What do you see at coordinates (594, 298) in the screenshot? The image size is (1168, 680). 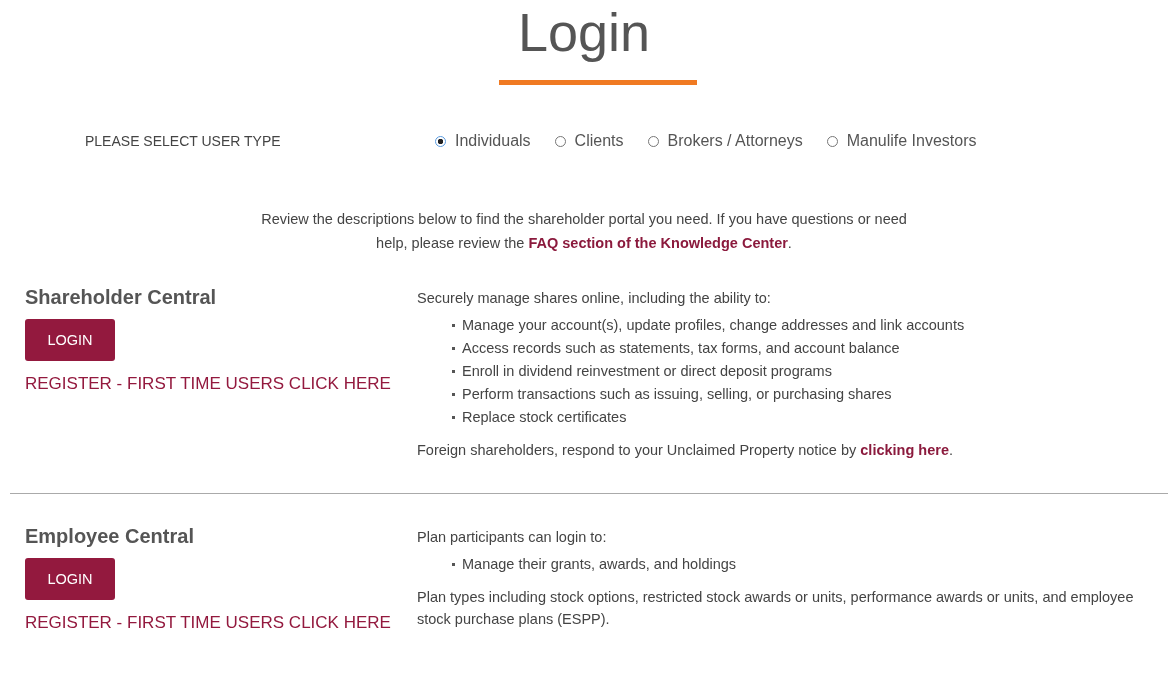 I see `description-text: Securely manage shares online, including the ability to:` at bounding box center [594, 298].